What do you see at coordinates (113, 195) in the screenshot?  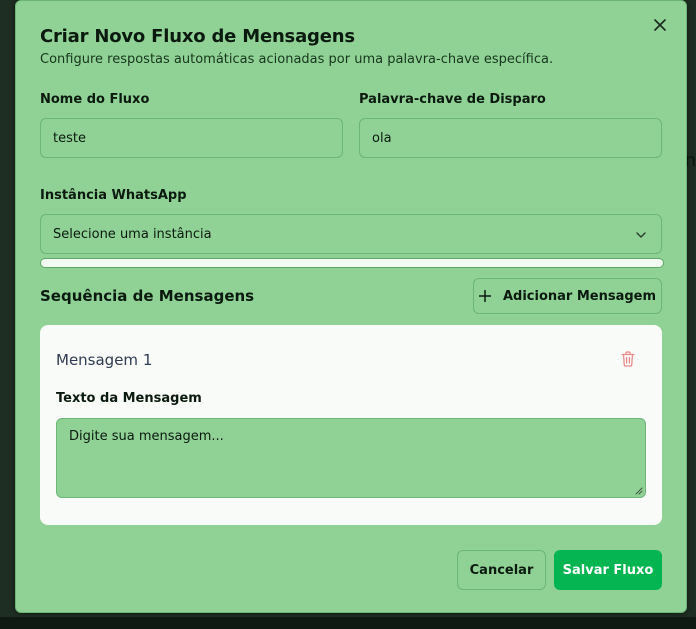 I see `instance-label: Instância WhatsApp` at bounding box center [113, 195].